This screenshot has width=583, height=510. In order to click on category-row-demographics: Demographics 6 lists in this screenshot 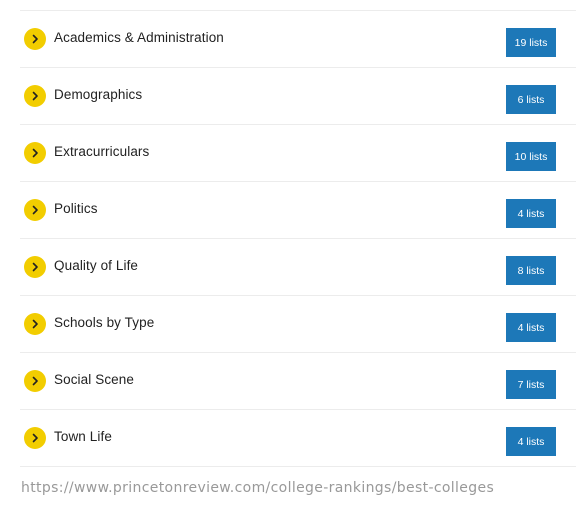, I will do `click(298, 96)`.